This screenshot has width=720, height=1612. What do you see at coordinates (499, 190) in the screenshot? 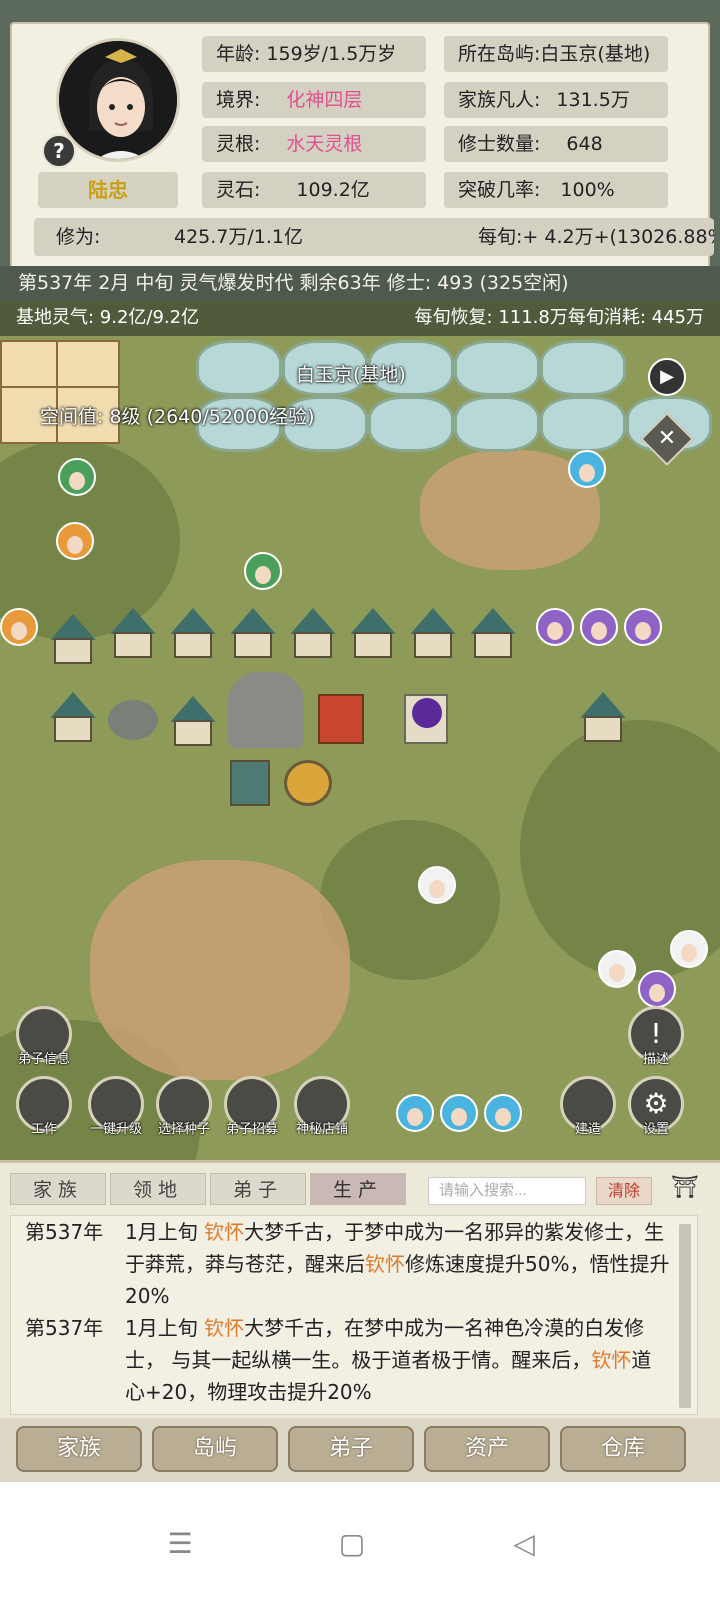
I see `breakthrough-label: 突破几率:` at bounding box center [499, 190].